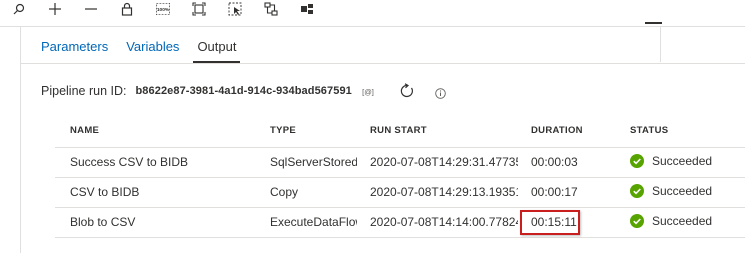 This screenshot has height=253, width=745. I want to click on table-header: NAME TYPE RUN START DURATION STATUS, so click(400, 132).